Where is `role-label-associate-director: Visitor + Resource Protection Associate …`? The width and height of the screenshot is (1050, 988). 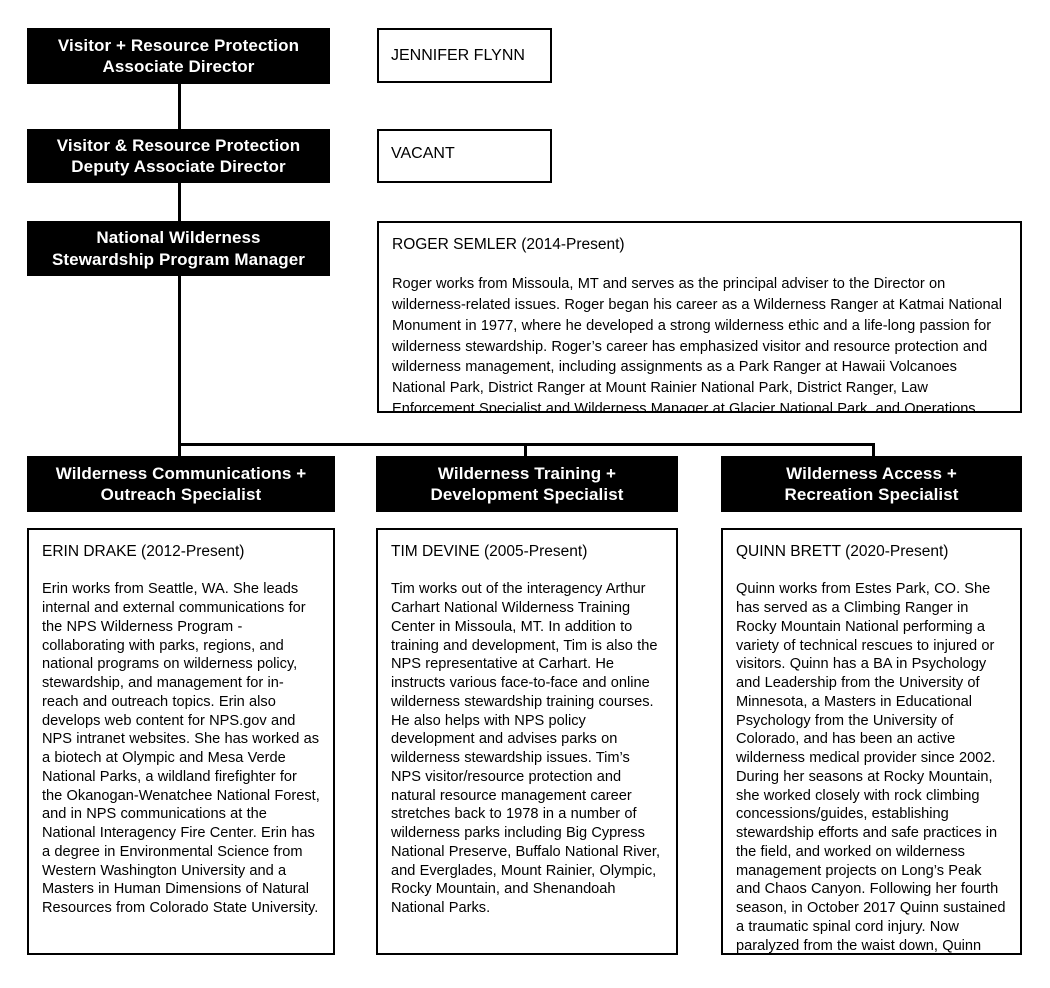
role-label-associate-director: Visitor + Resource Protection Associate … is located at coordinates (178, 55).